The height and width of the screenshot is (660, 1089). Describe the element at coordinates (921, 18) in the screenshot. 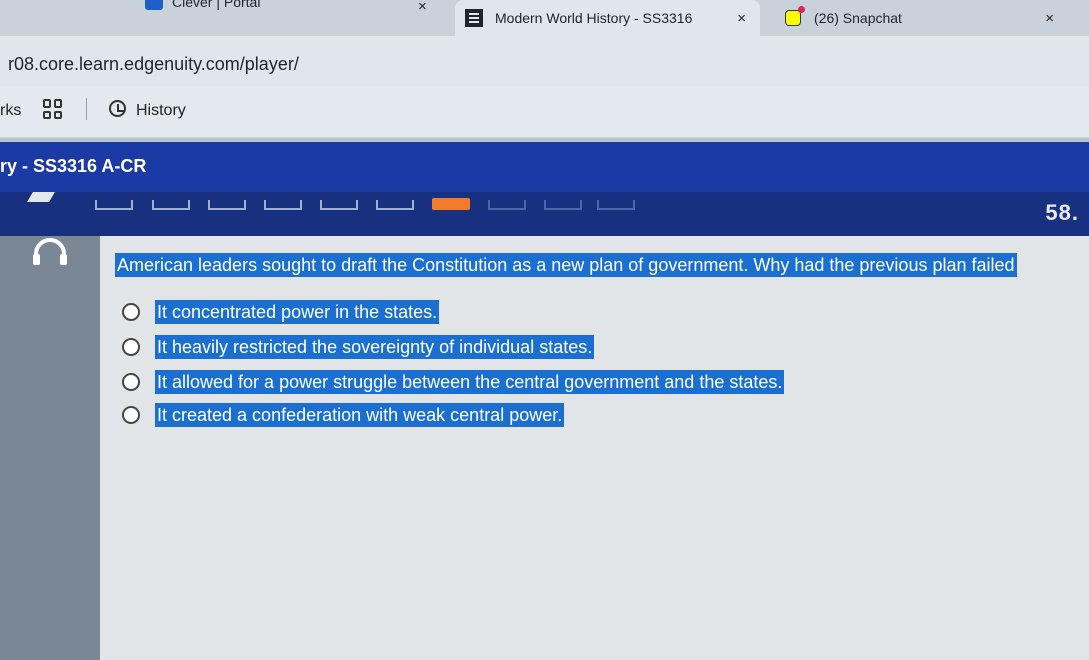

I see `tab-snapchat: (26) Snapchat ×` at that location.